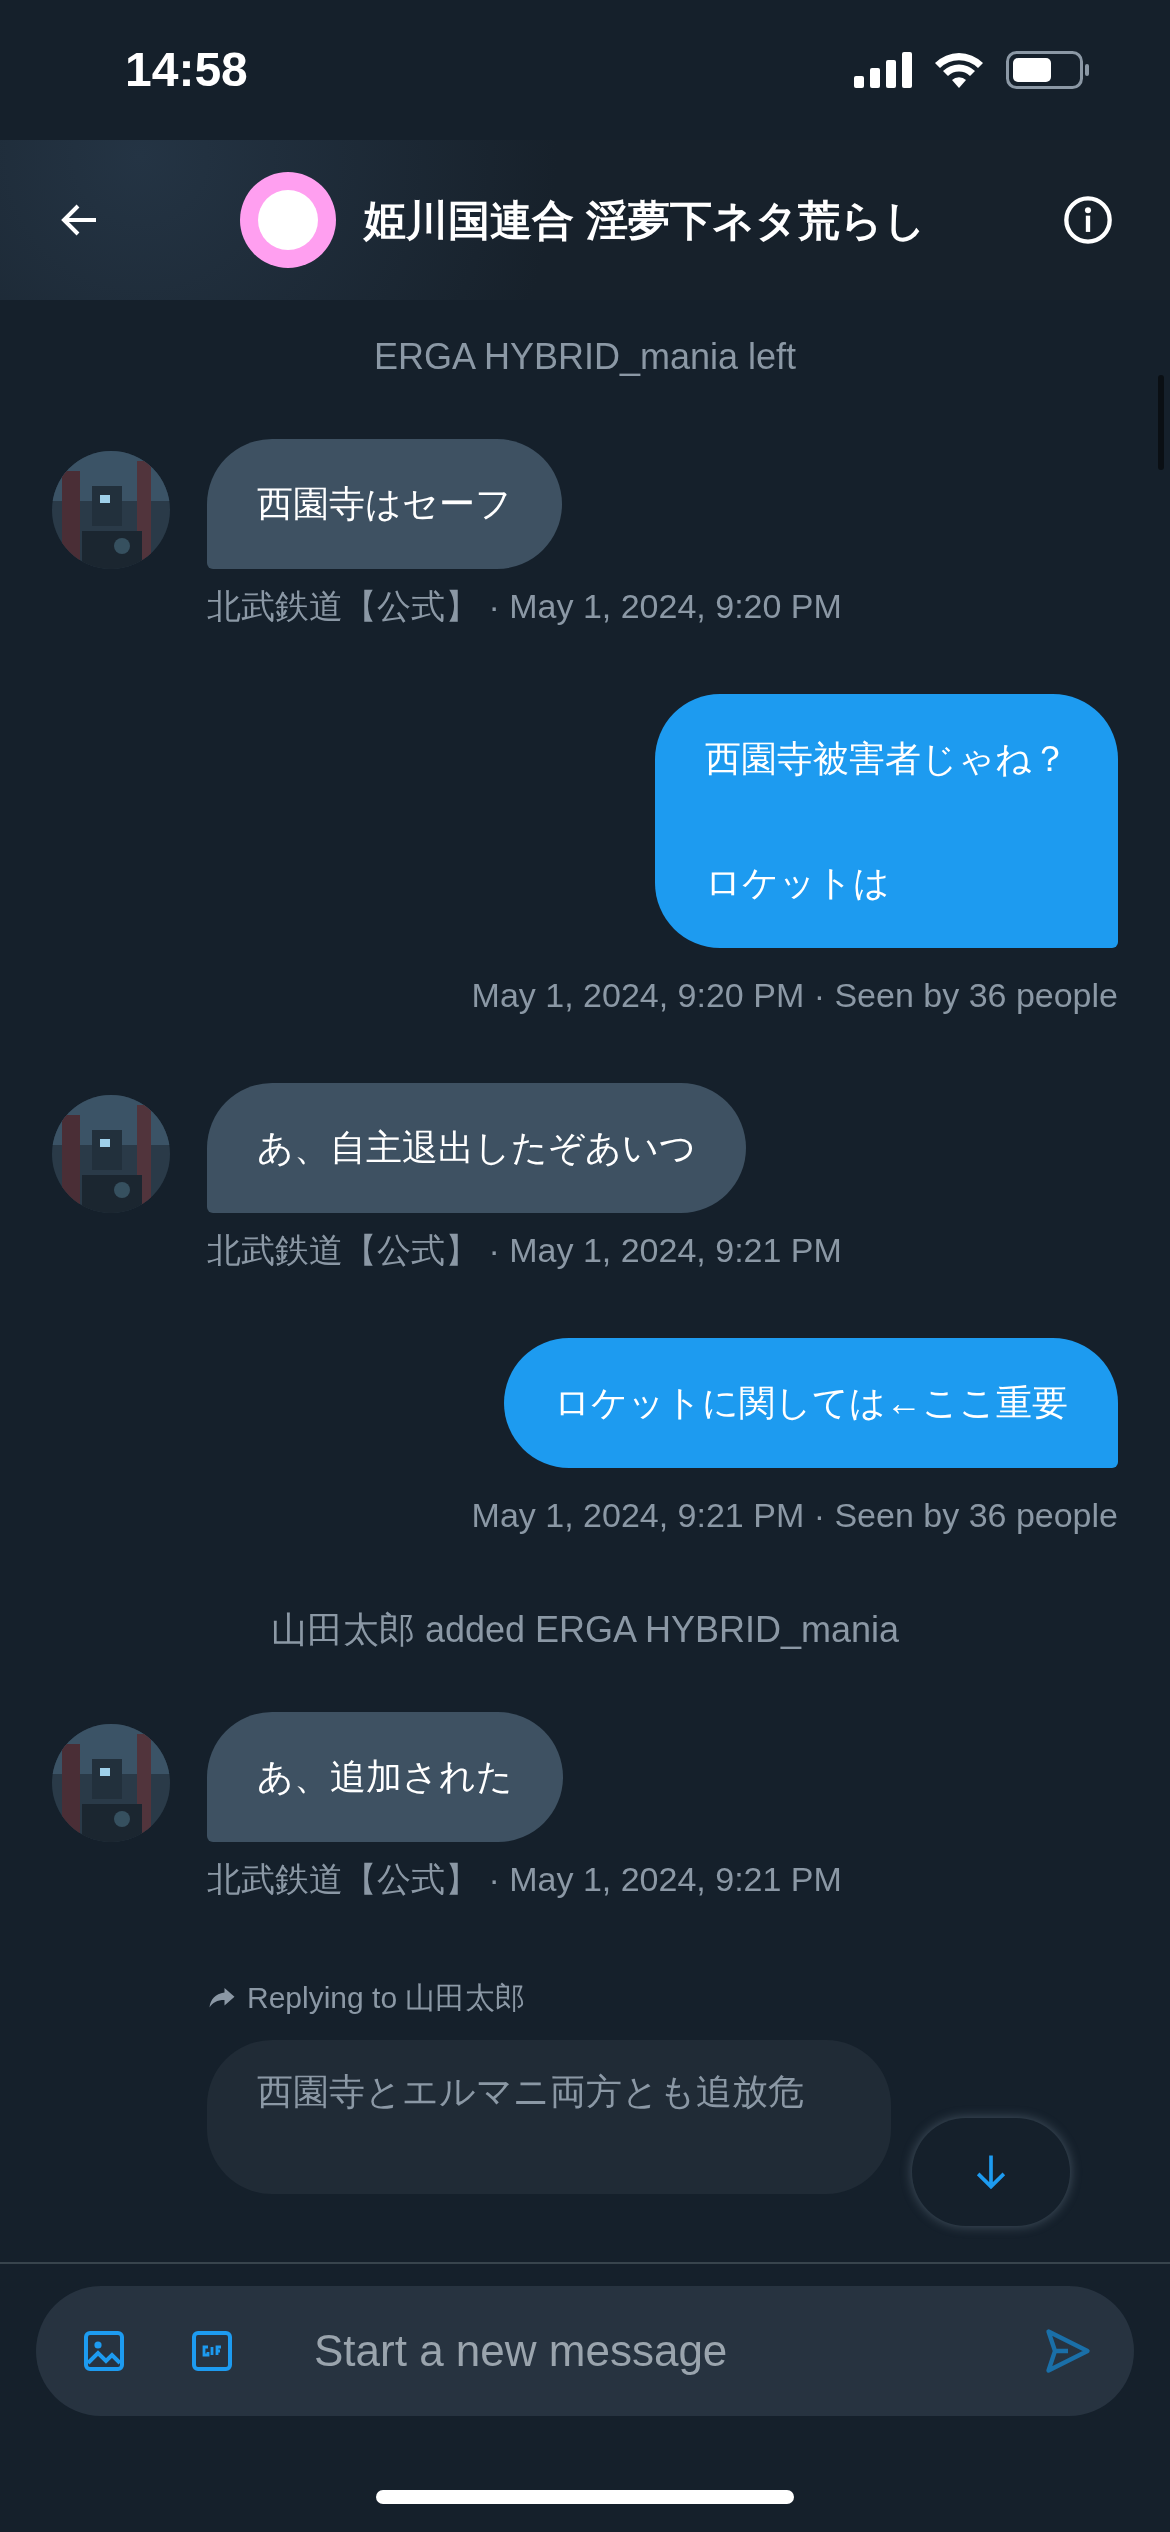 The width and height of the screenshot is (1170, 2532). I want to click on message-bubble: 西園寺はセーフ, so click(384, 504).